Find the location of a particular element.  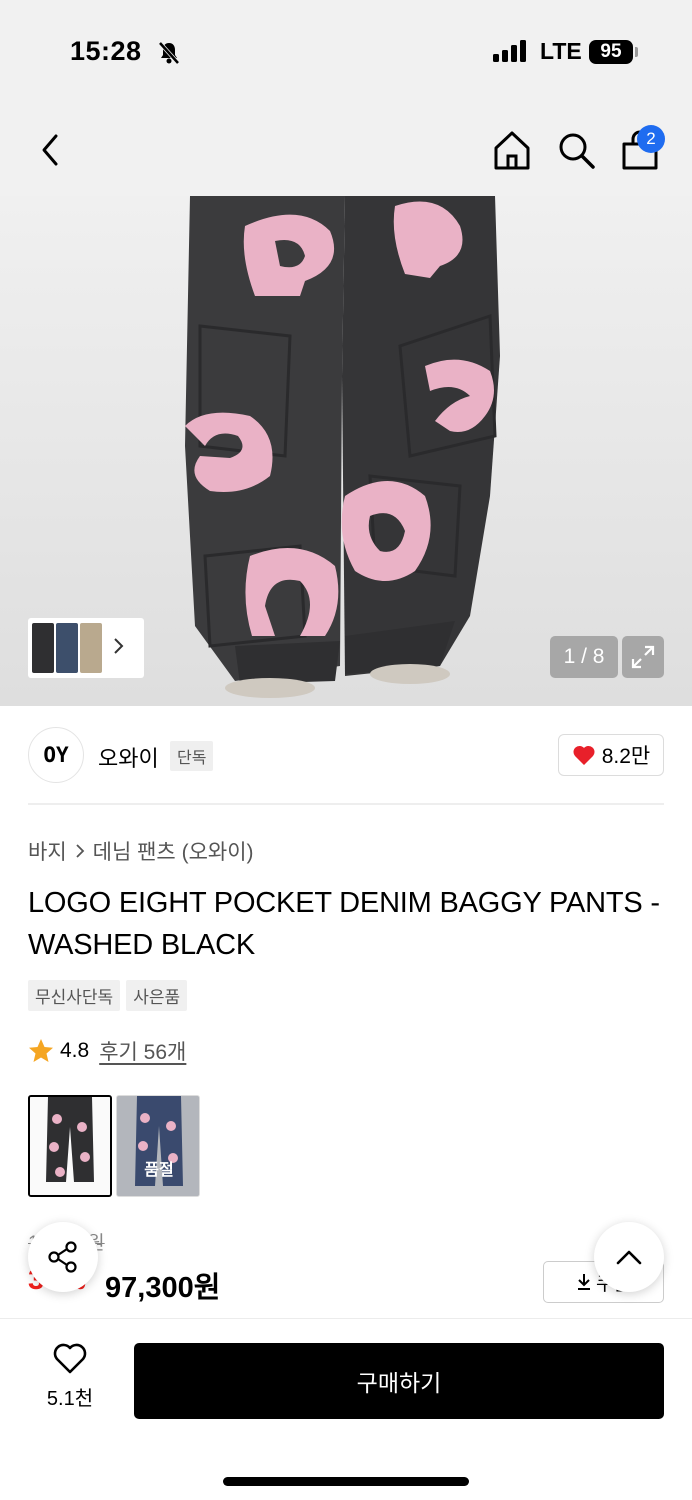

bell-muted-icon is located at coordinates (169, 55).